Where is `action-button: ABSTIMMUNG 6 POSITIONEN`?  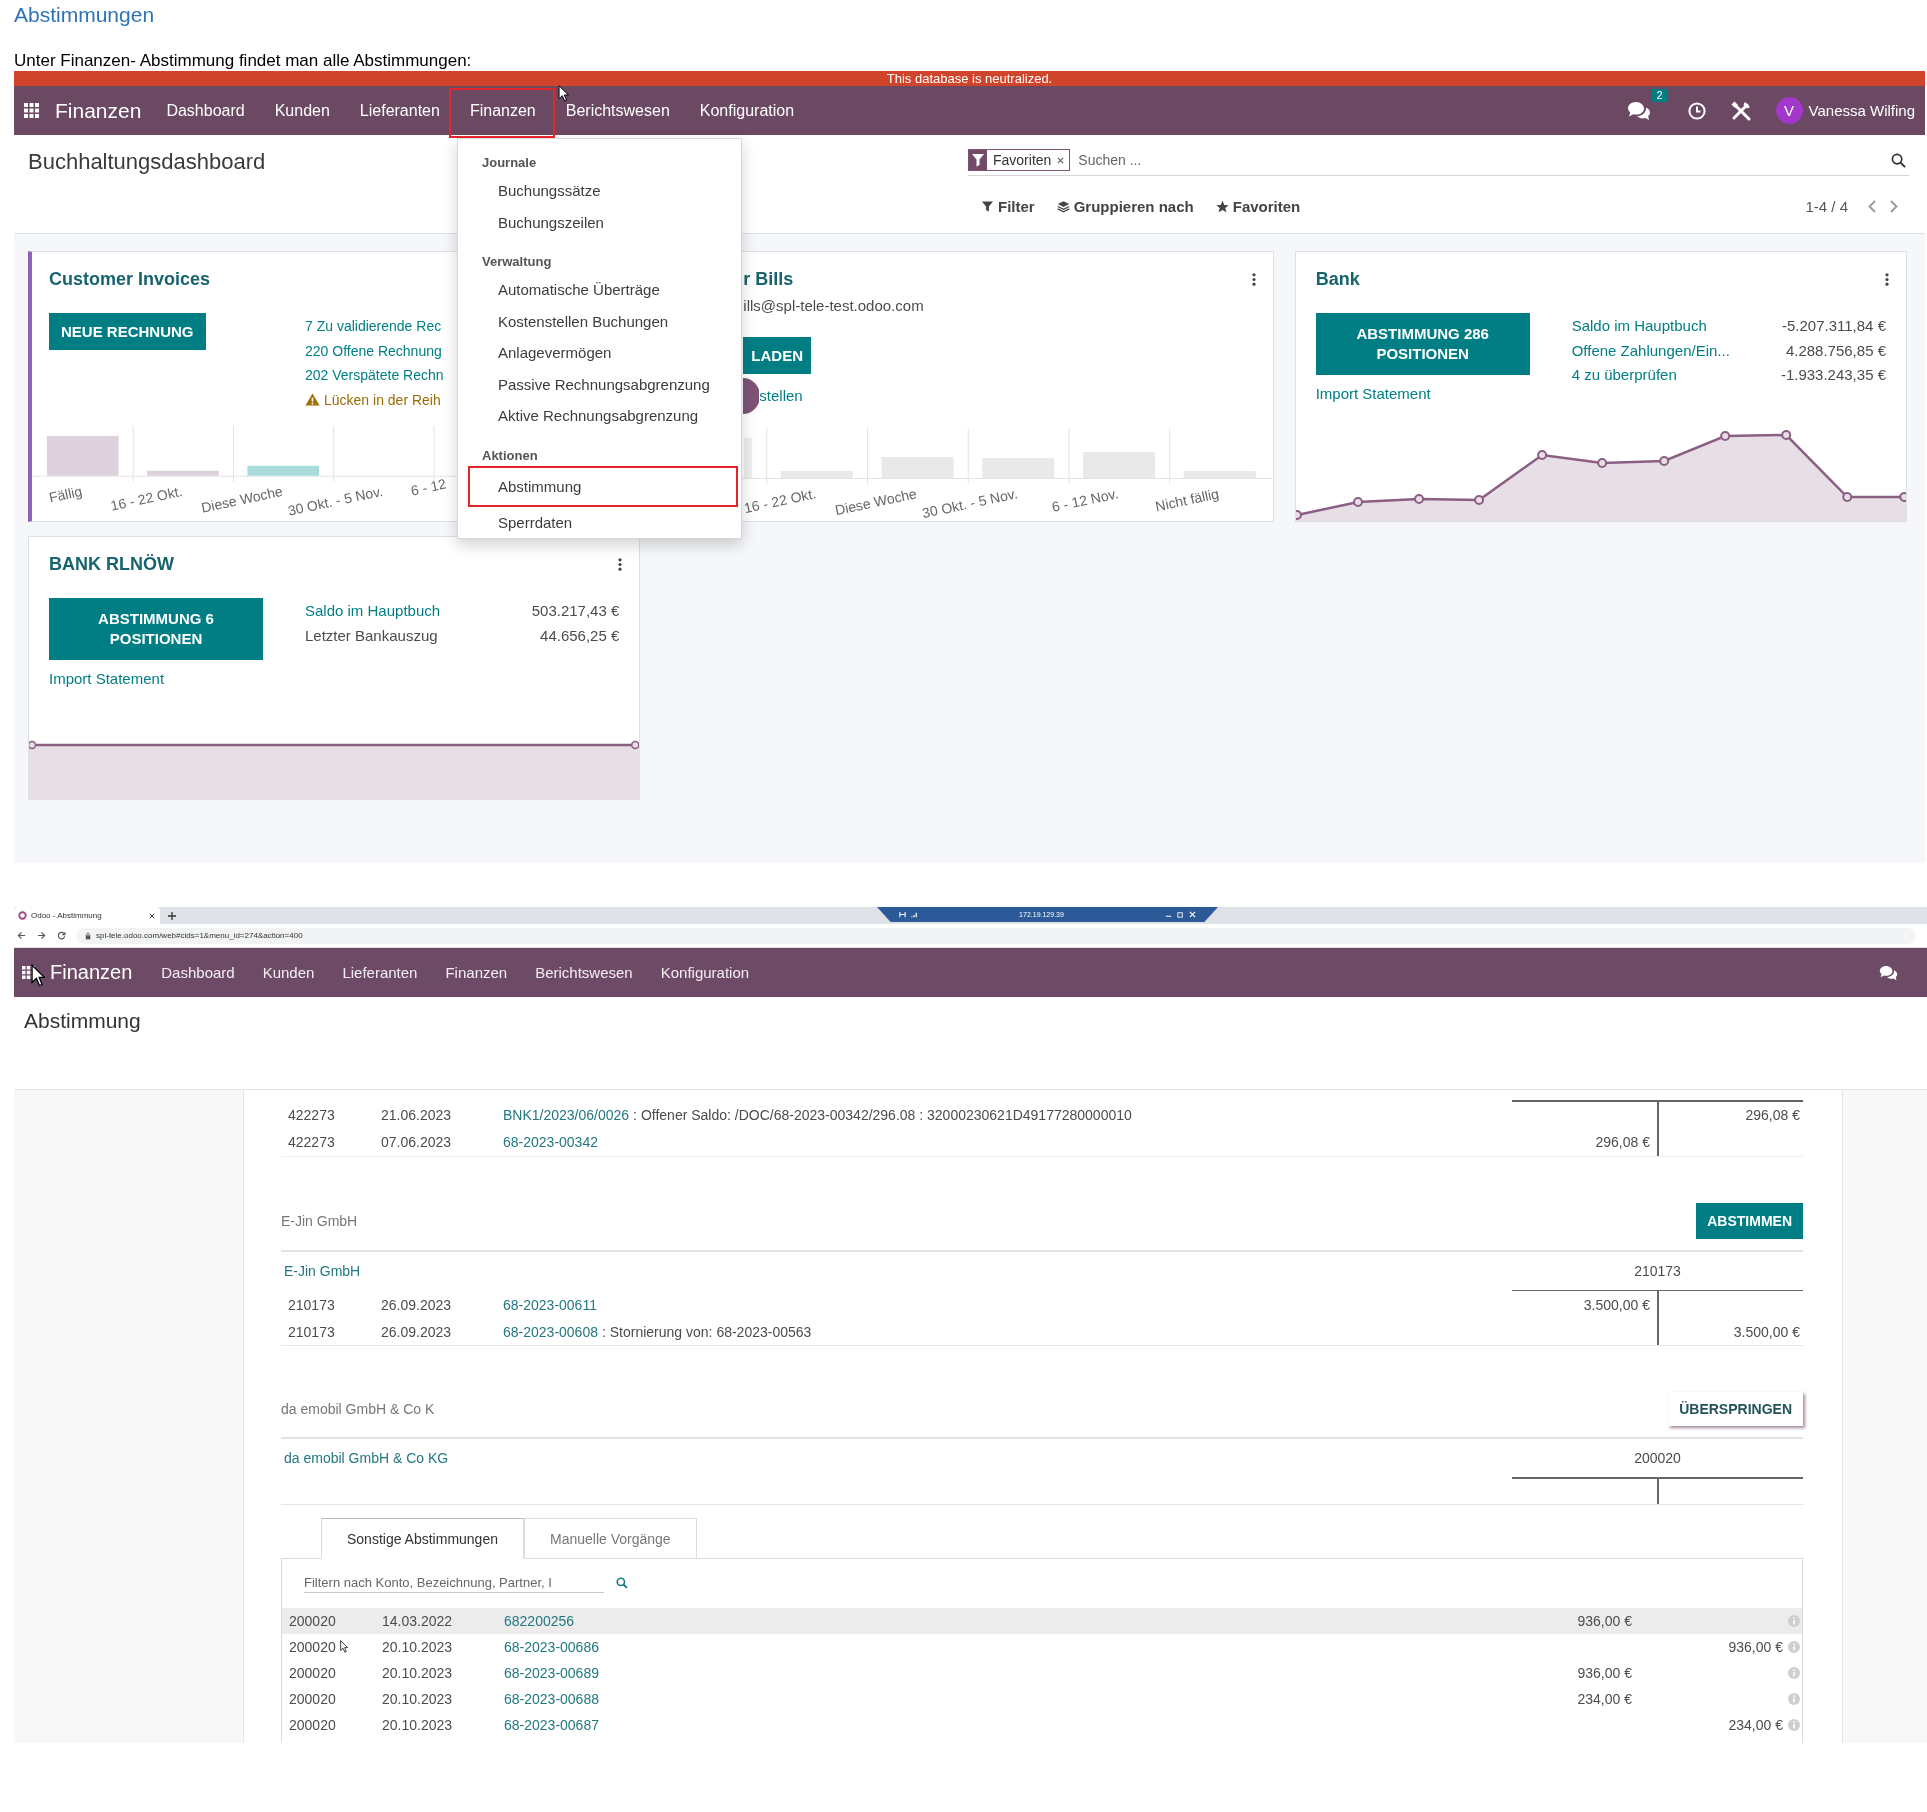
action-button: ABSTIMMUNG 6 POSITIONEN is located at coordinates (156, 629).